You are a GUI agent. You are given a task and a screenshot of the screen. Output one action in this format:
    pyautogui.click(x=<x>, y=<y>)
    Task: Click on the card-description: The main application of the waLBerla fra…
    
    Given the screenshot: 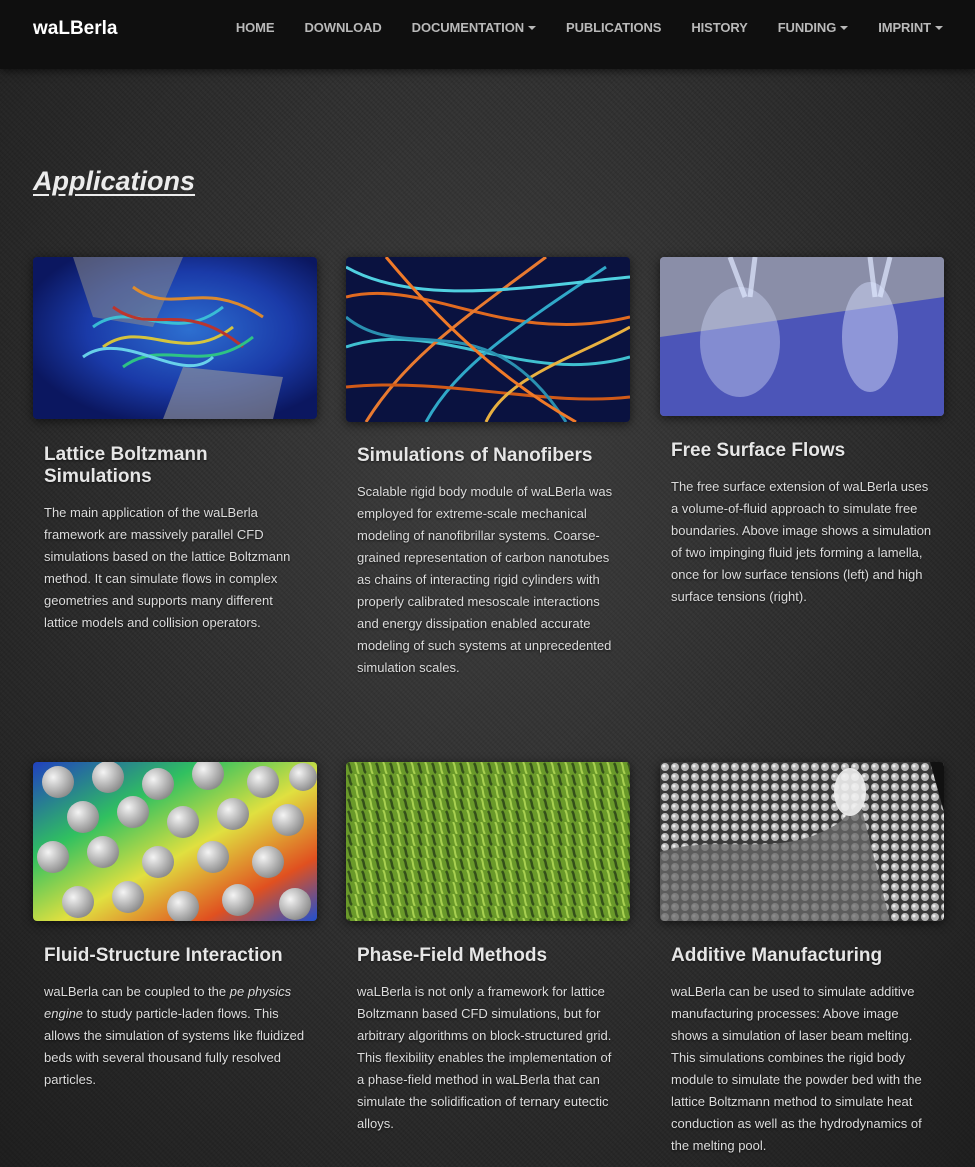 What is the action you would take?
    pyautogui.click(x=167, y=567)
    